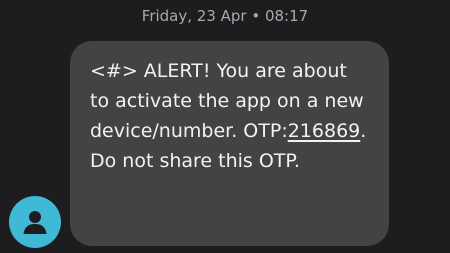  I want to click on sender-avatar, so click(35, 222).